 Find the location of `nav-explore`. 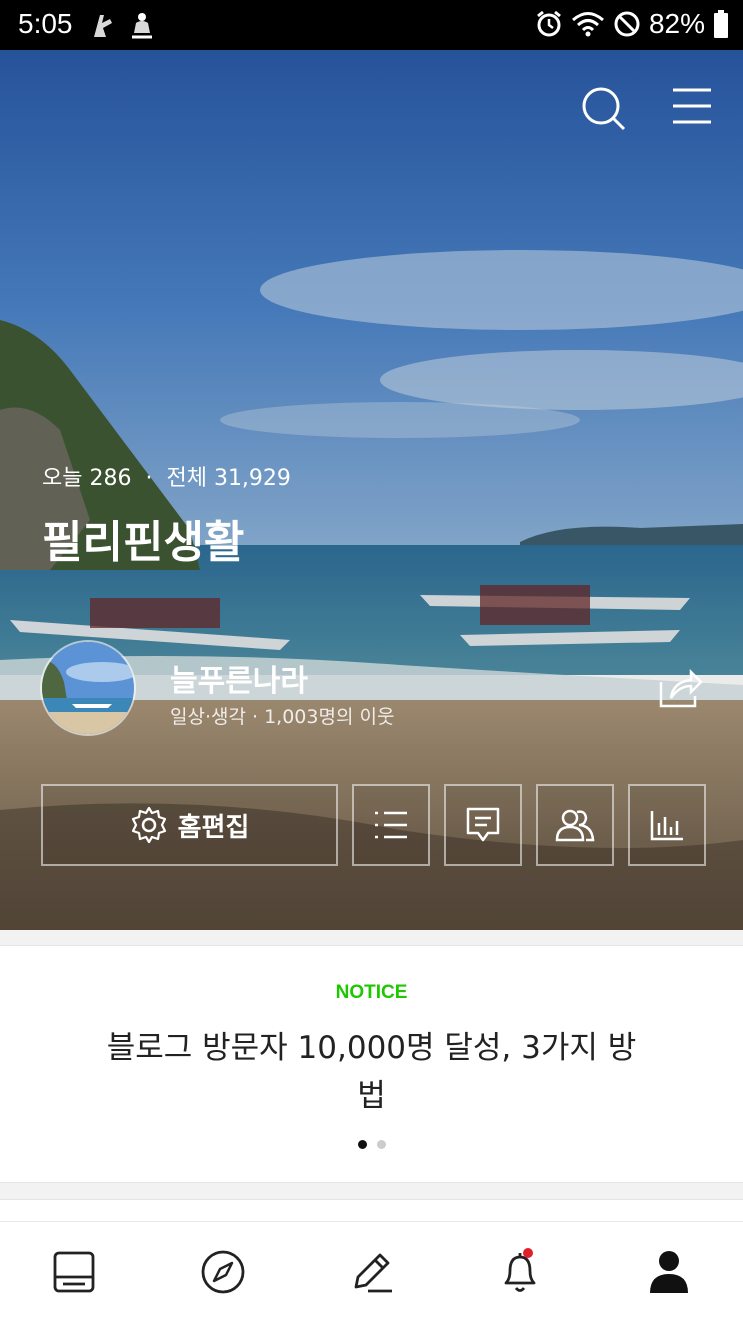

nav-explore is located at coordinates (223, 1271).